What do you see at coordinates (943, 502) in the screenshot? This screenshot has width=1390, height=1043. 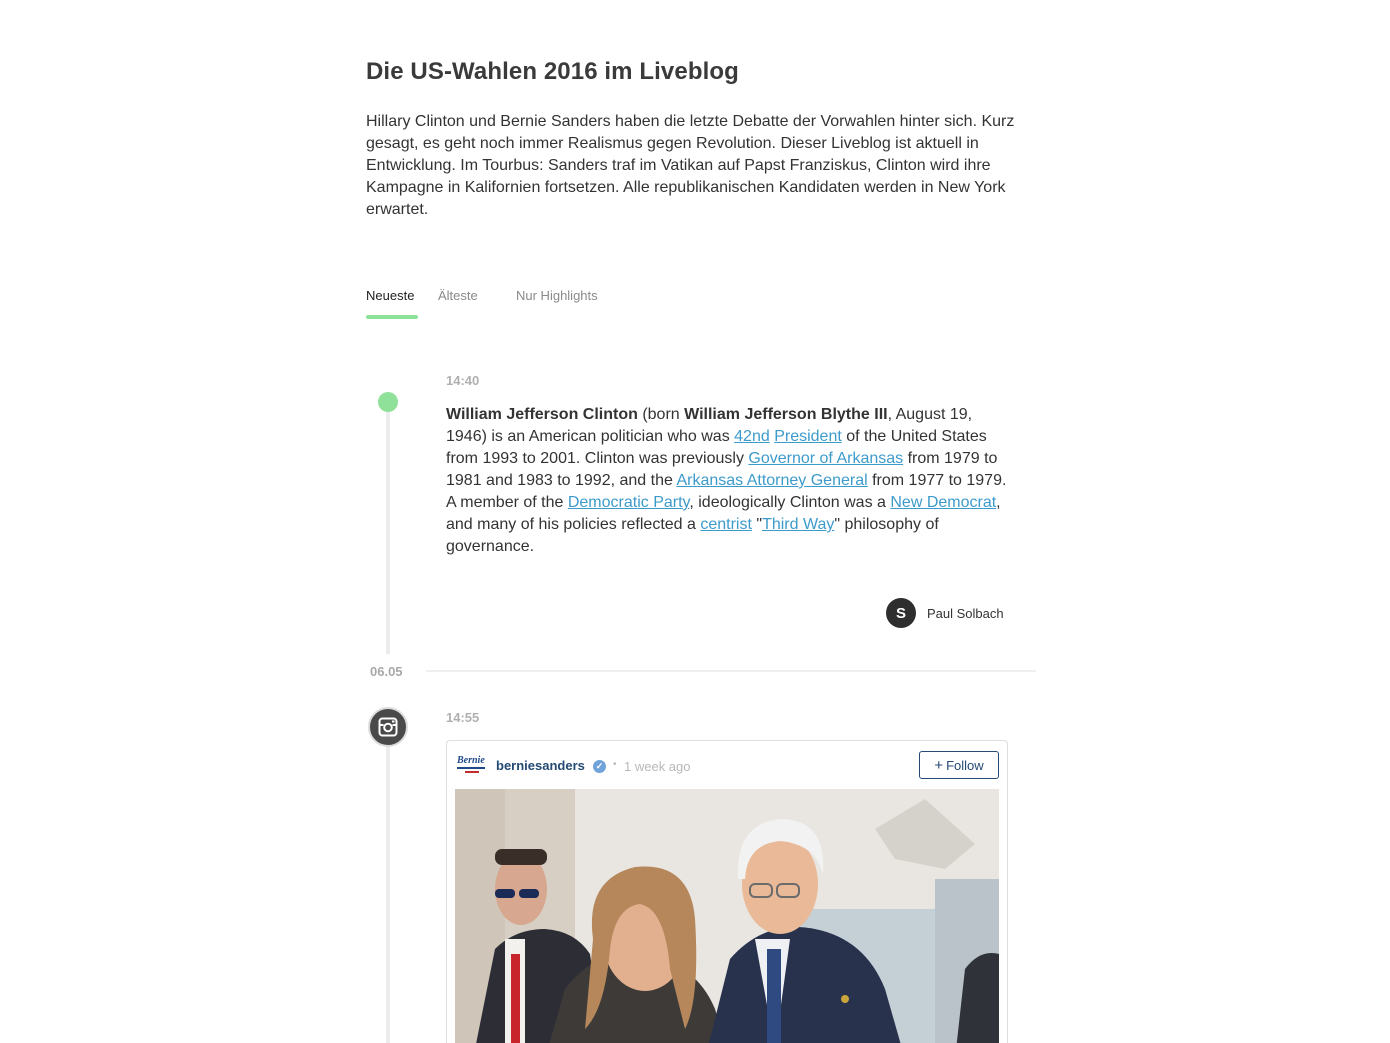 I see `link-new-democrat: New Democrat` at bounding box center [943, 502].